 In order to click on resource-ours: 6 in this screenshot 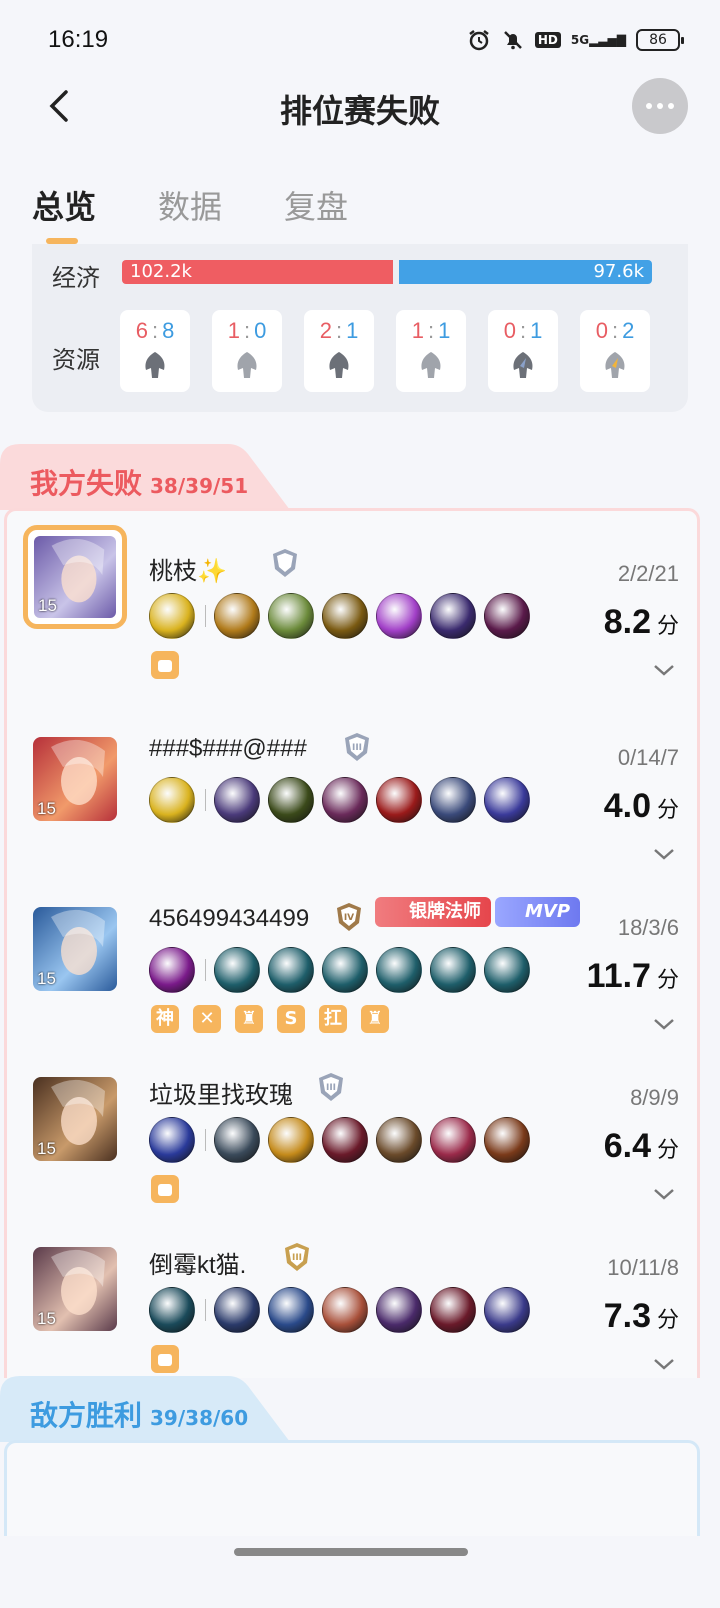, I will do `click(141, 330)`.